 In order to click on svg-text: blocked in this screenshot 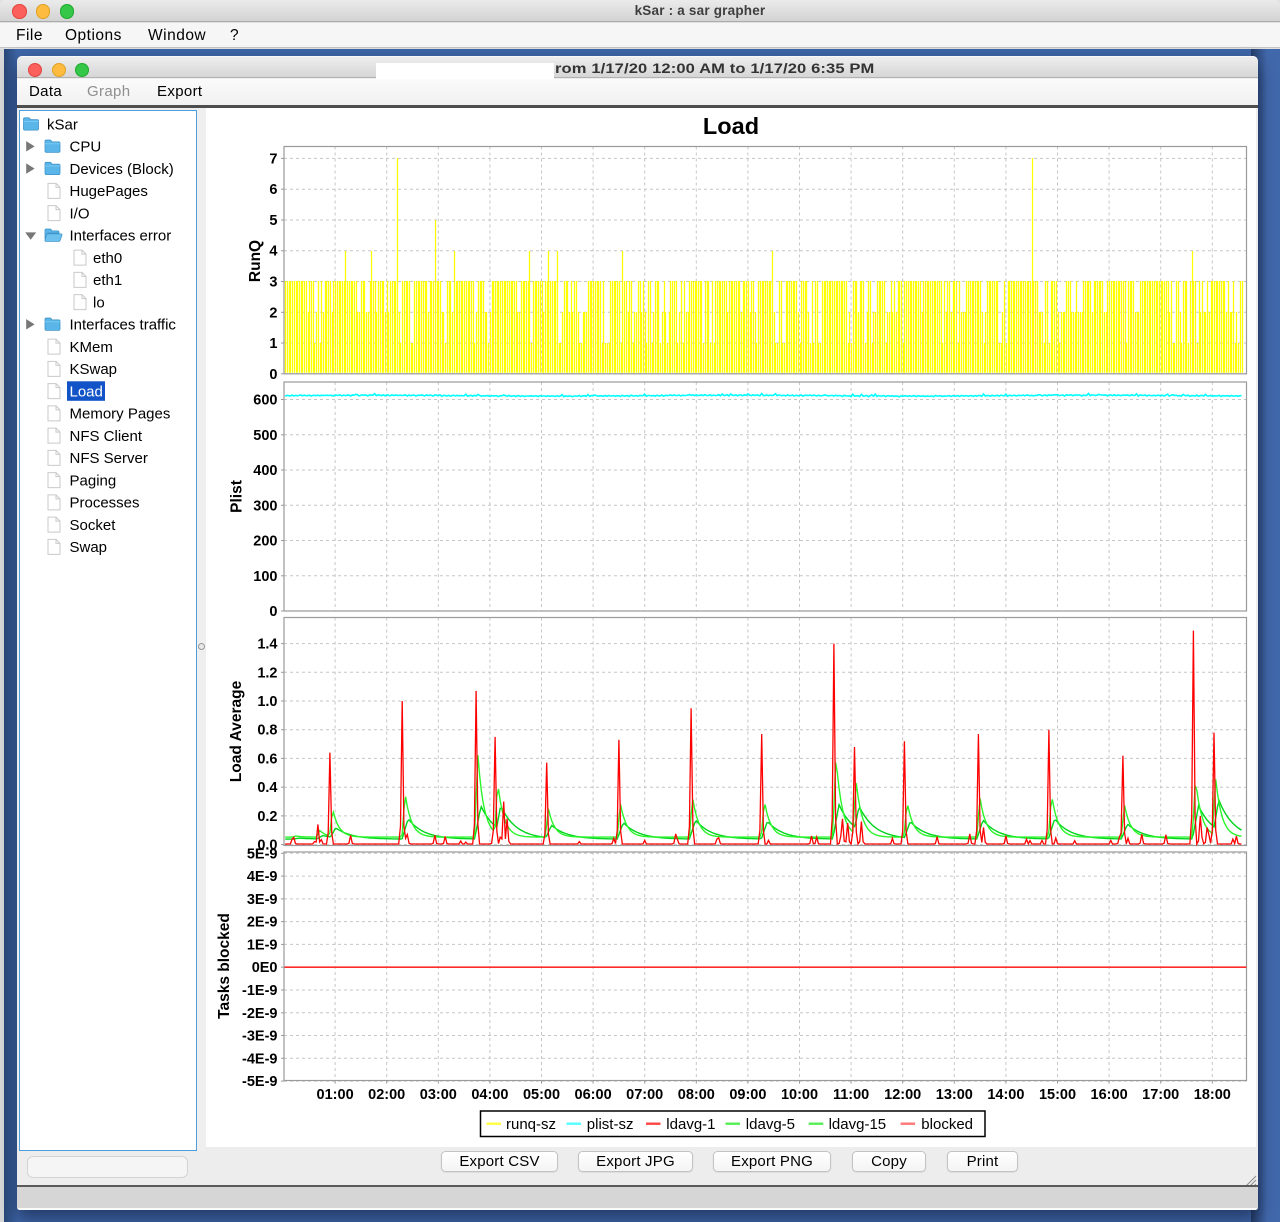, I will do `click(947, 1124)`.